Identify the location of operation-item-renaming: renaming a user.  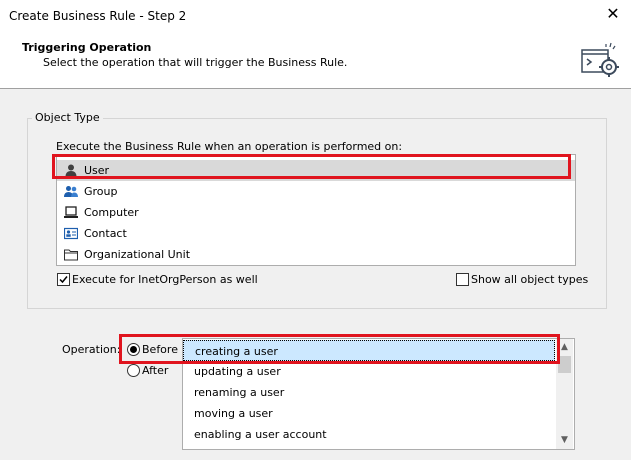
(369, 392).